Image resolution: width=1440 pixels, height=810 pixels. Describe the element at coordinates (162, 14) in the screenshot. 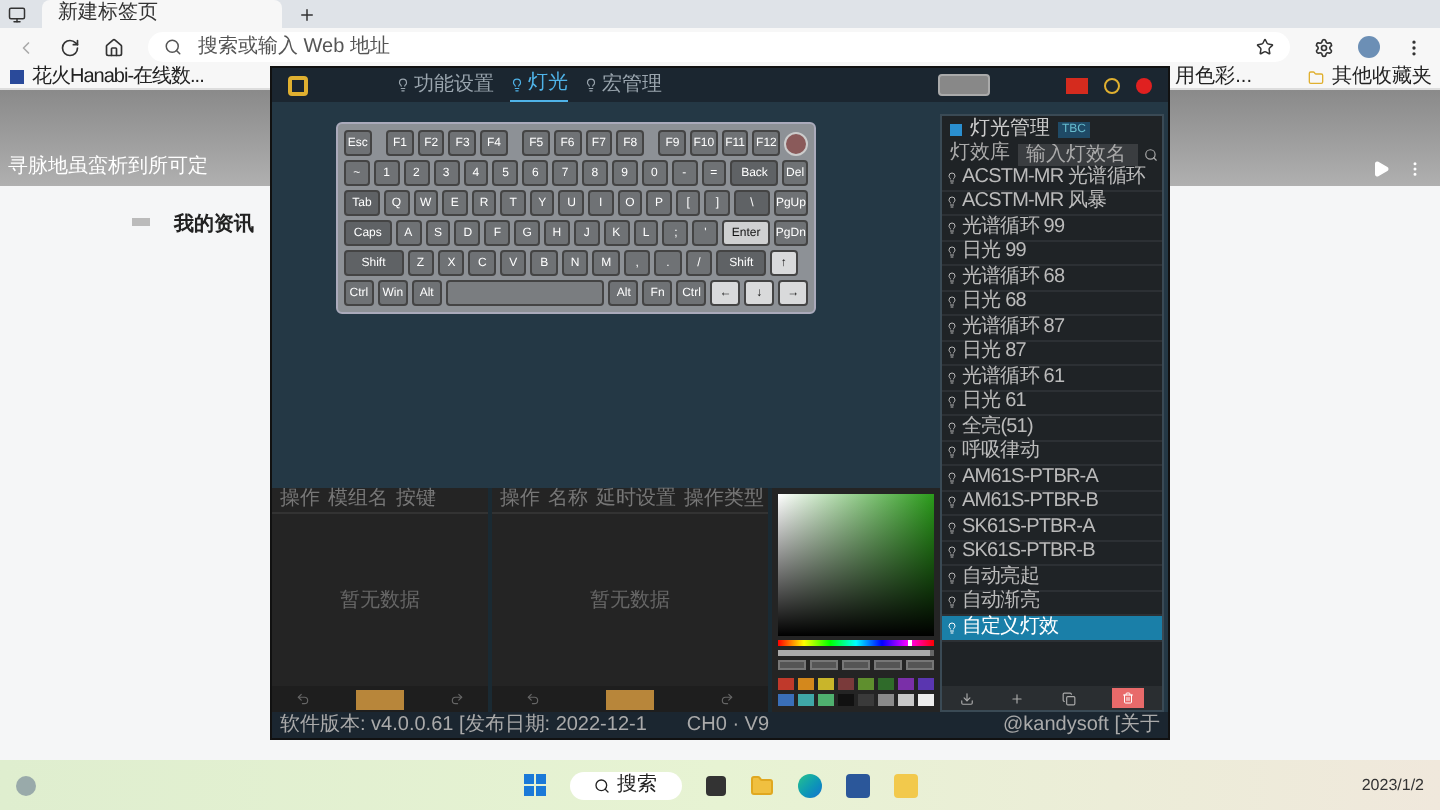

I see `browser-tab: 新建标签页` at that location.